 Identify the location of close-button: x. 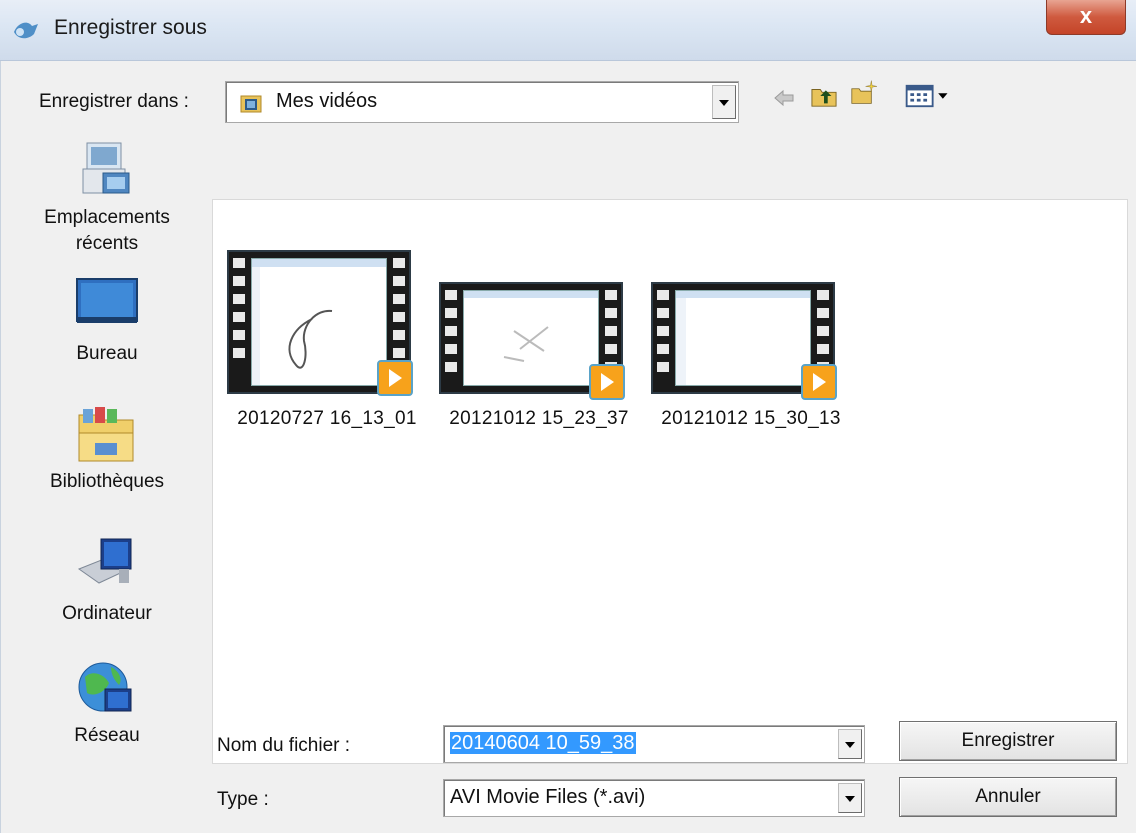
(1086, 17).